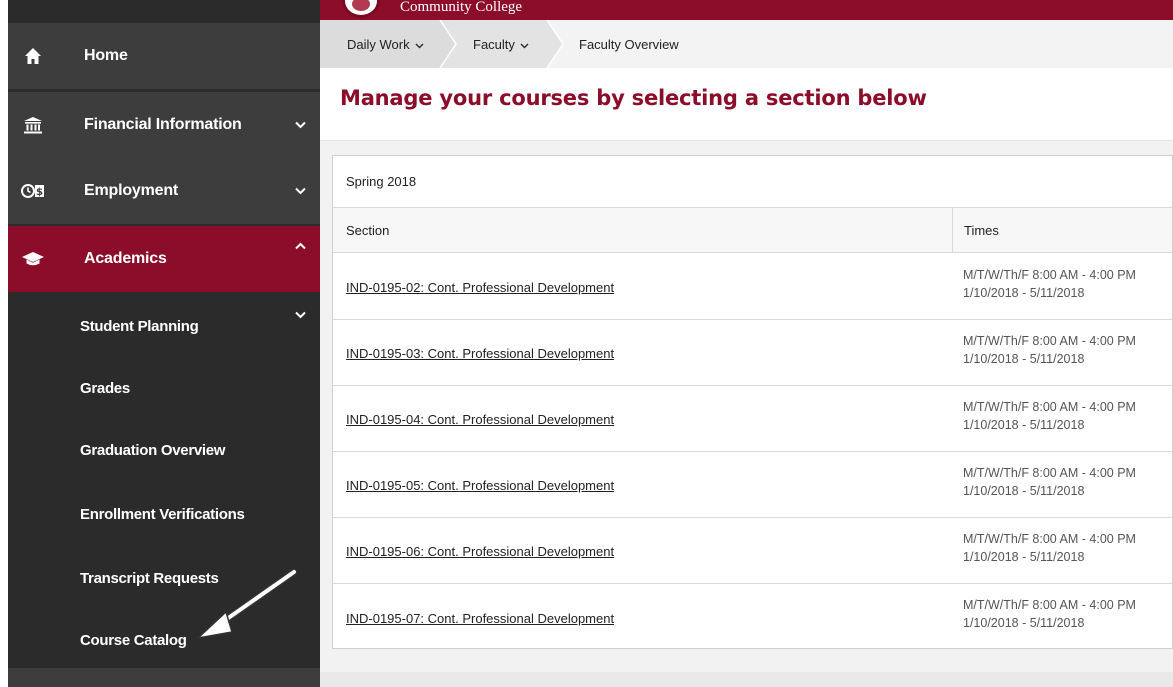 This screenshot has width=1173, height=687. Describe the element at coordinates (378, 44) in the screenshot. I see `breadcrumb-label: Daily Work` at that location.